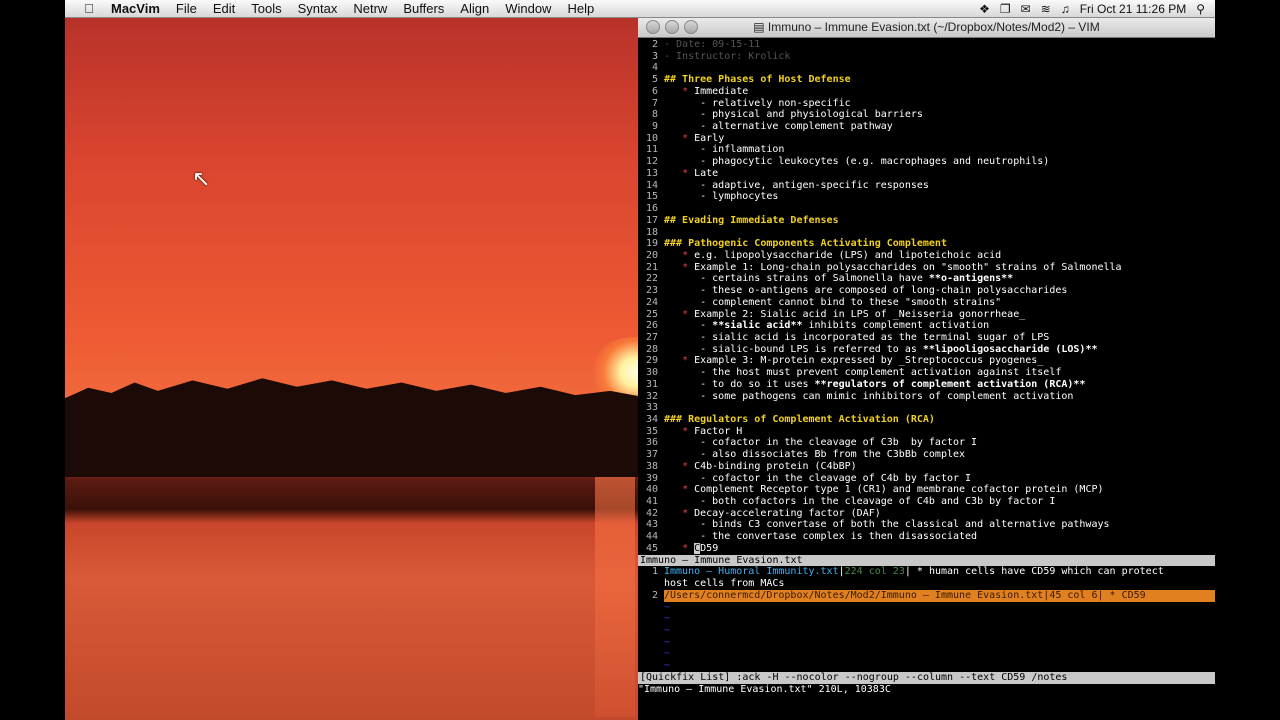  Describe the element at coordinates (926, 68) in the screenshot. I see `buffer-line: 4` at that location.